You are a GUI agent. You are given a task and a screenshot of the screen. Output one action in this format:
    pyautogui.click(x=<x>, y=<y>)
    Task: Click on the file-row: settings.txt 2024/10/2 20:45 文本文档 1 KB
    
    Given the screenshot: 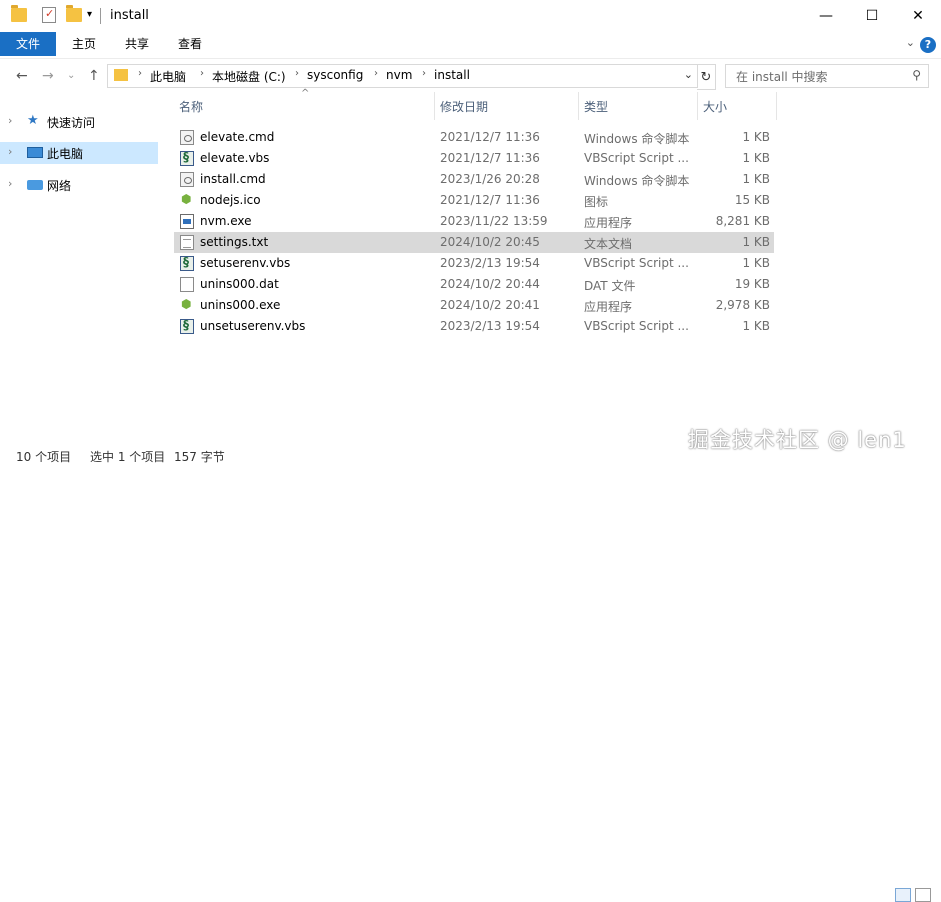 What is the action you would take?
    pyautogui.click(x=474, y=242)
    